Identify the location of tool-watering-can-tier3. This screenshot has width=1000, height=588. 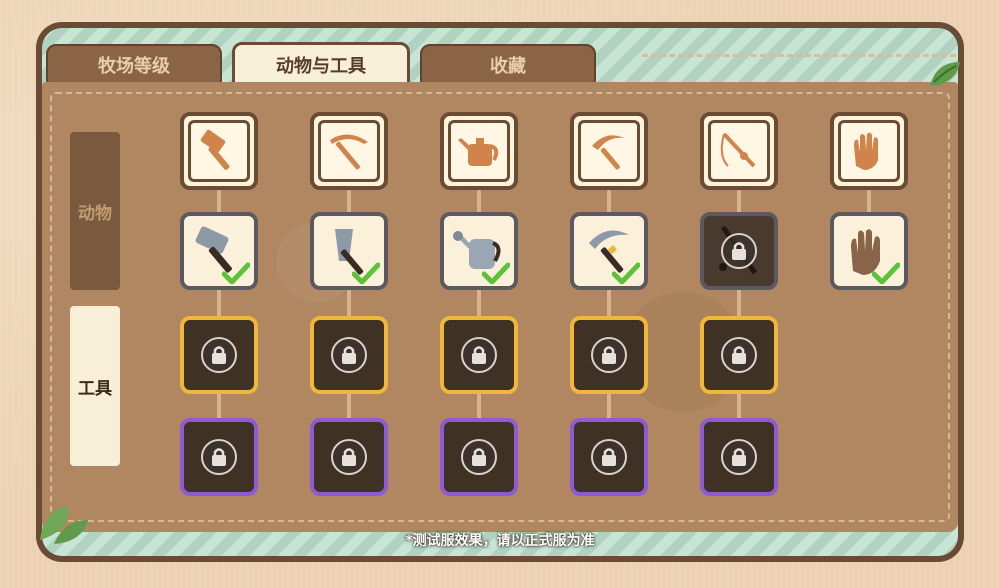
(479, 457).